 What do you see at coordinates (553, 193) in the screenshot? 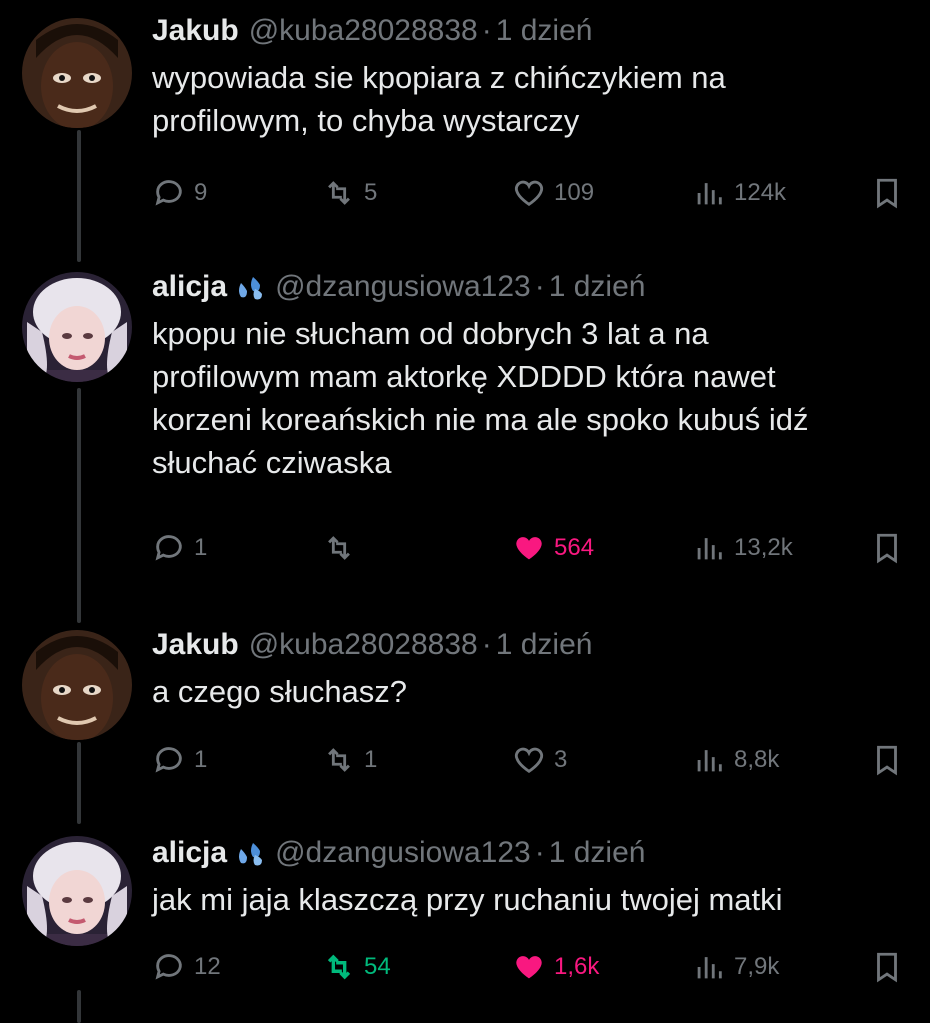
I see `like-button: 109` at bounding box center [553, 193].